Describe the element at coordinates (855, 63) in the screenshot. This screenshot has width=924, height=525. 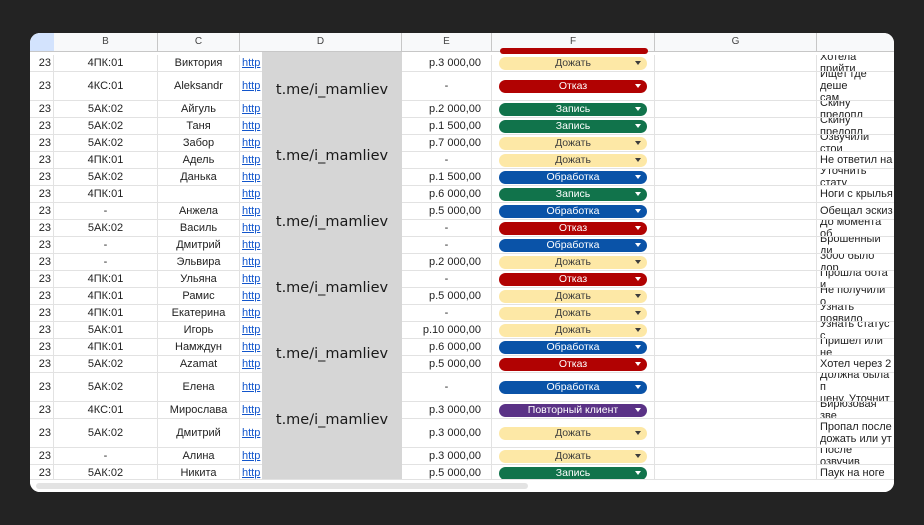
I see `cell-comment: Хотела прийти` at that location.